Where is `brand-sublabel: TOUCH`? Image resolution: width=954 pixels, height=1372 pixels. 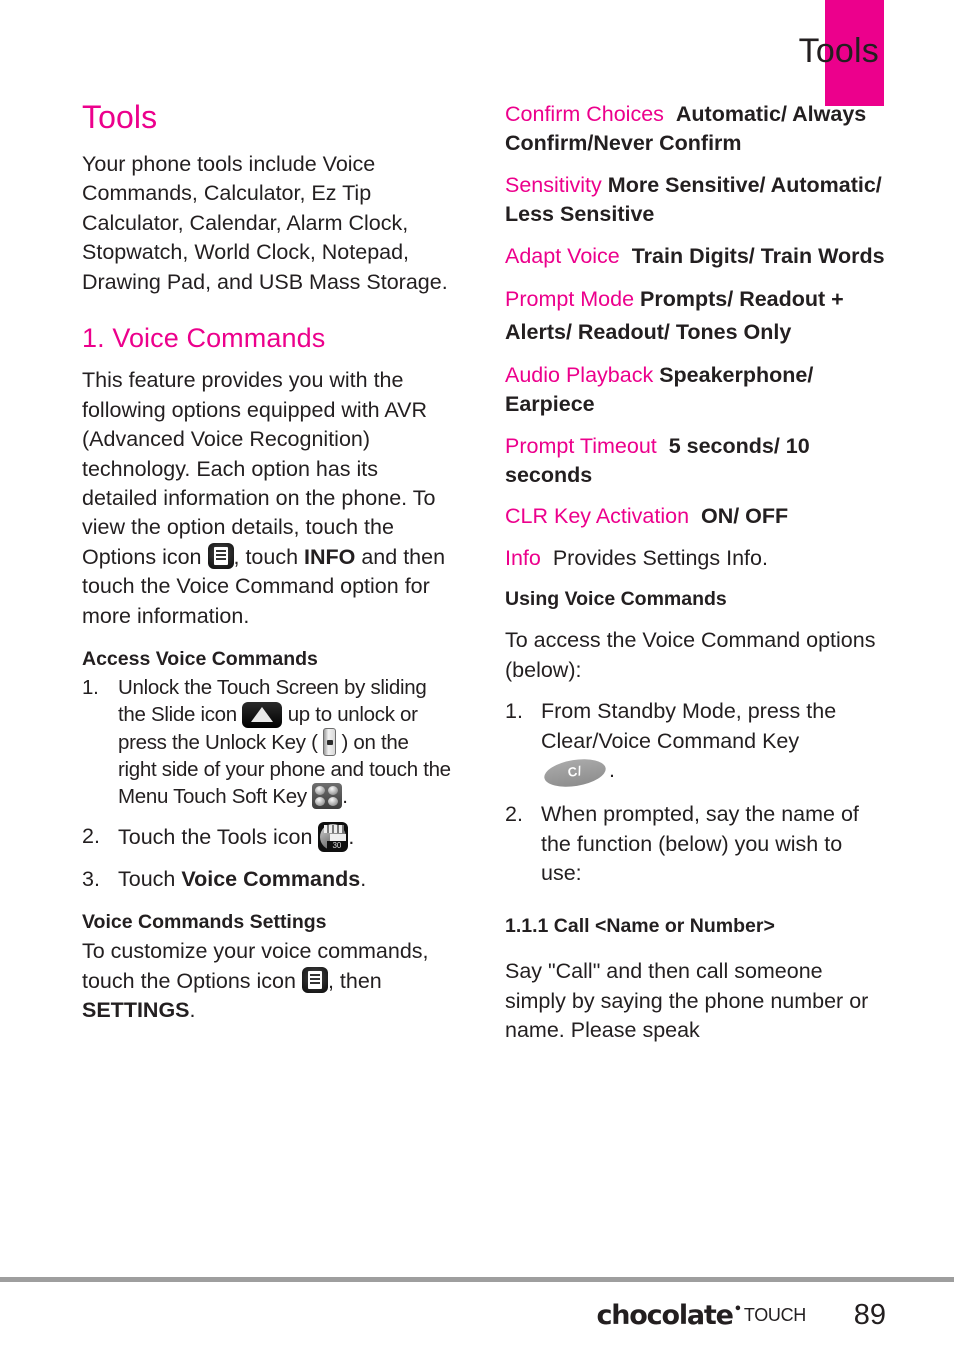
brand-sublabel: TOUCH is located at coordinates (774, 1314).